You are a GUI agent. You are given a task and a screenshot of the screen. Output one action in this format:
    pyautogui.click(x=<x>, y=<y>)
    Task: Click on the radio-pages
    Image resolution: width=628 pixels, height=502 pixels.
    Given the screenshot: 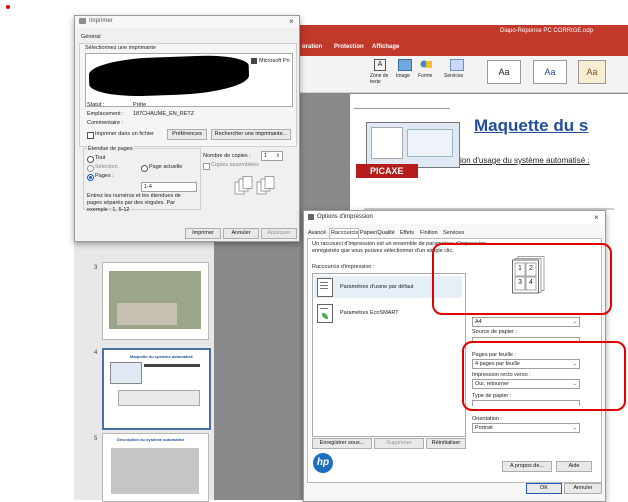 What is the action you would take?
    pyautogui.click(x=90, y=177)
    